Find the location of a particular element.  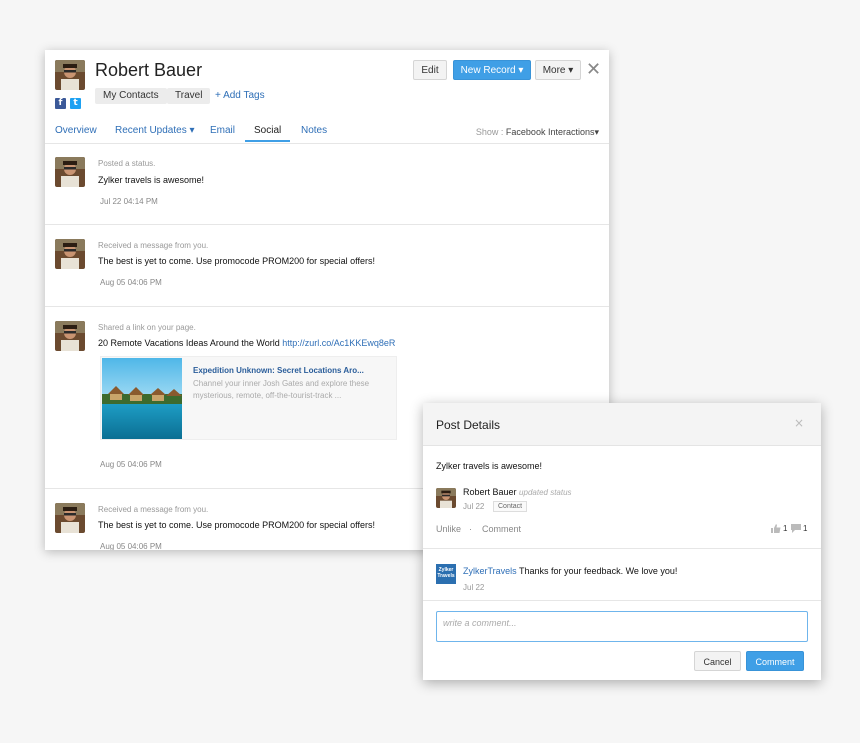

author-action: updated status is located at coordinates (545, 492).